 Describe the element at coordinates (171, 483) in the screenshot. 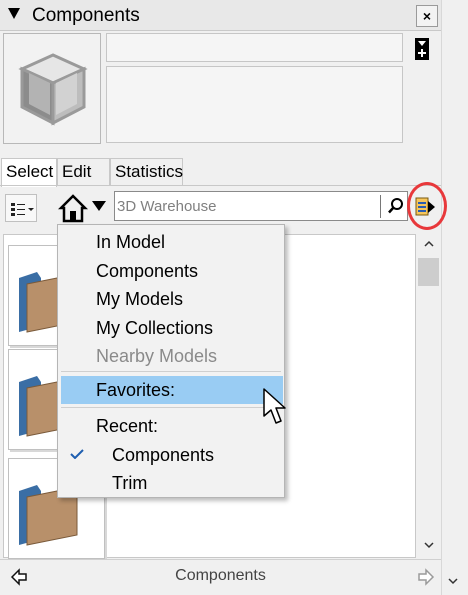

I see `menu-item-recent-trim: Trim` at that location.